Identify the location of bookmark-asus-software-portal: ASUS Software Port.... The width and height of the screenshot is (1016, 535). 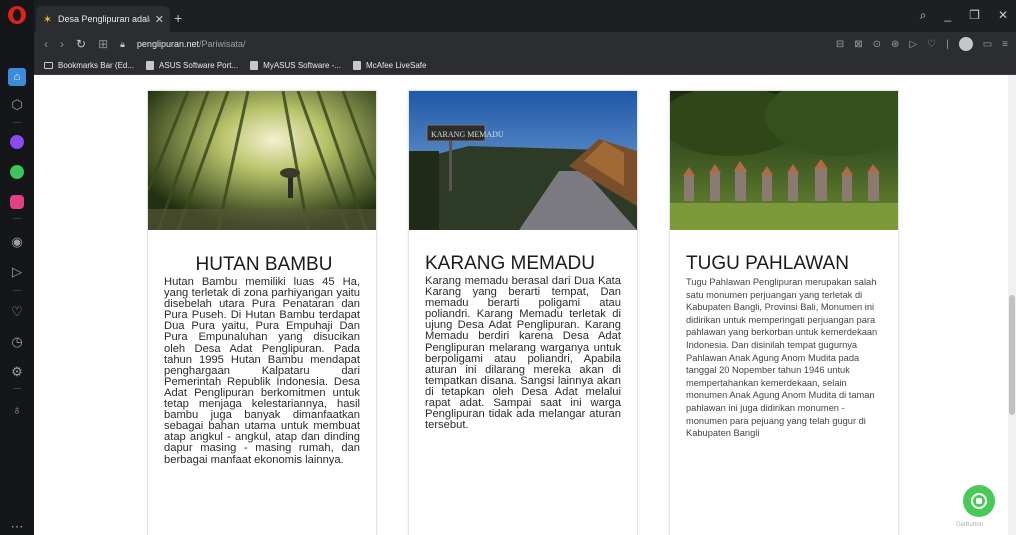
(192, 65).